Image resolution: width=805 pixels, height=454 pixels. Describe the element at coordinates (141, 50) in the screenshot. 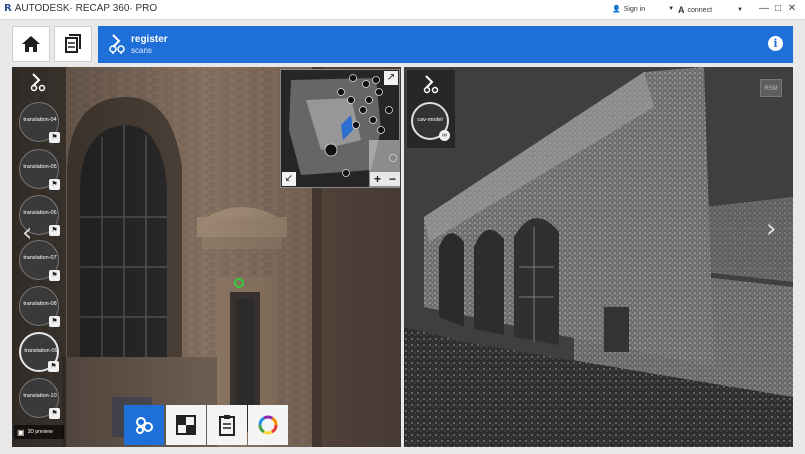

I see `page-subtitle: scans` at that location.